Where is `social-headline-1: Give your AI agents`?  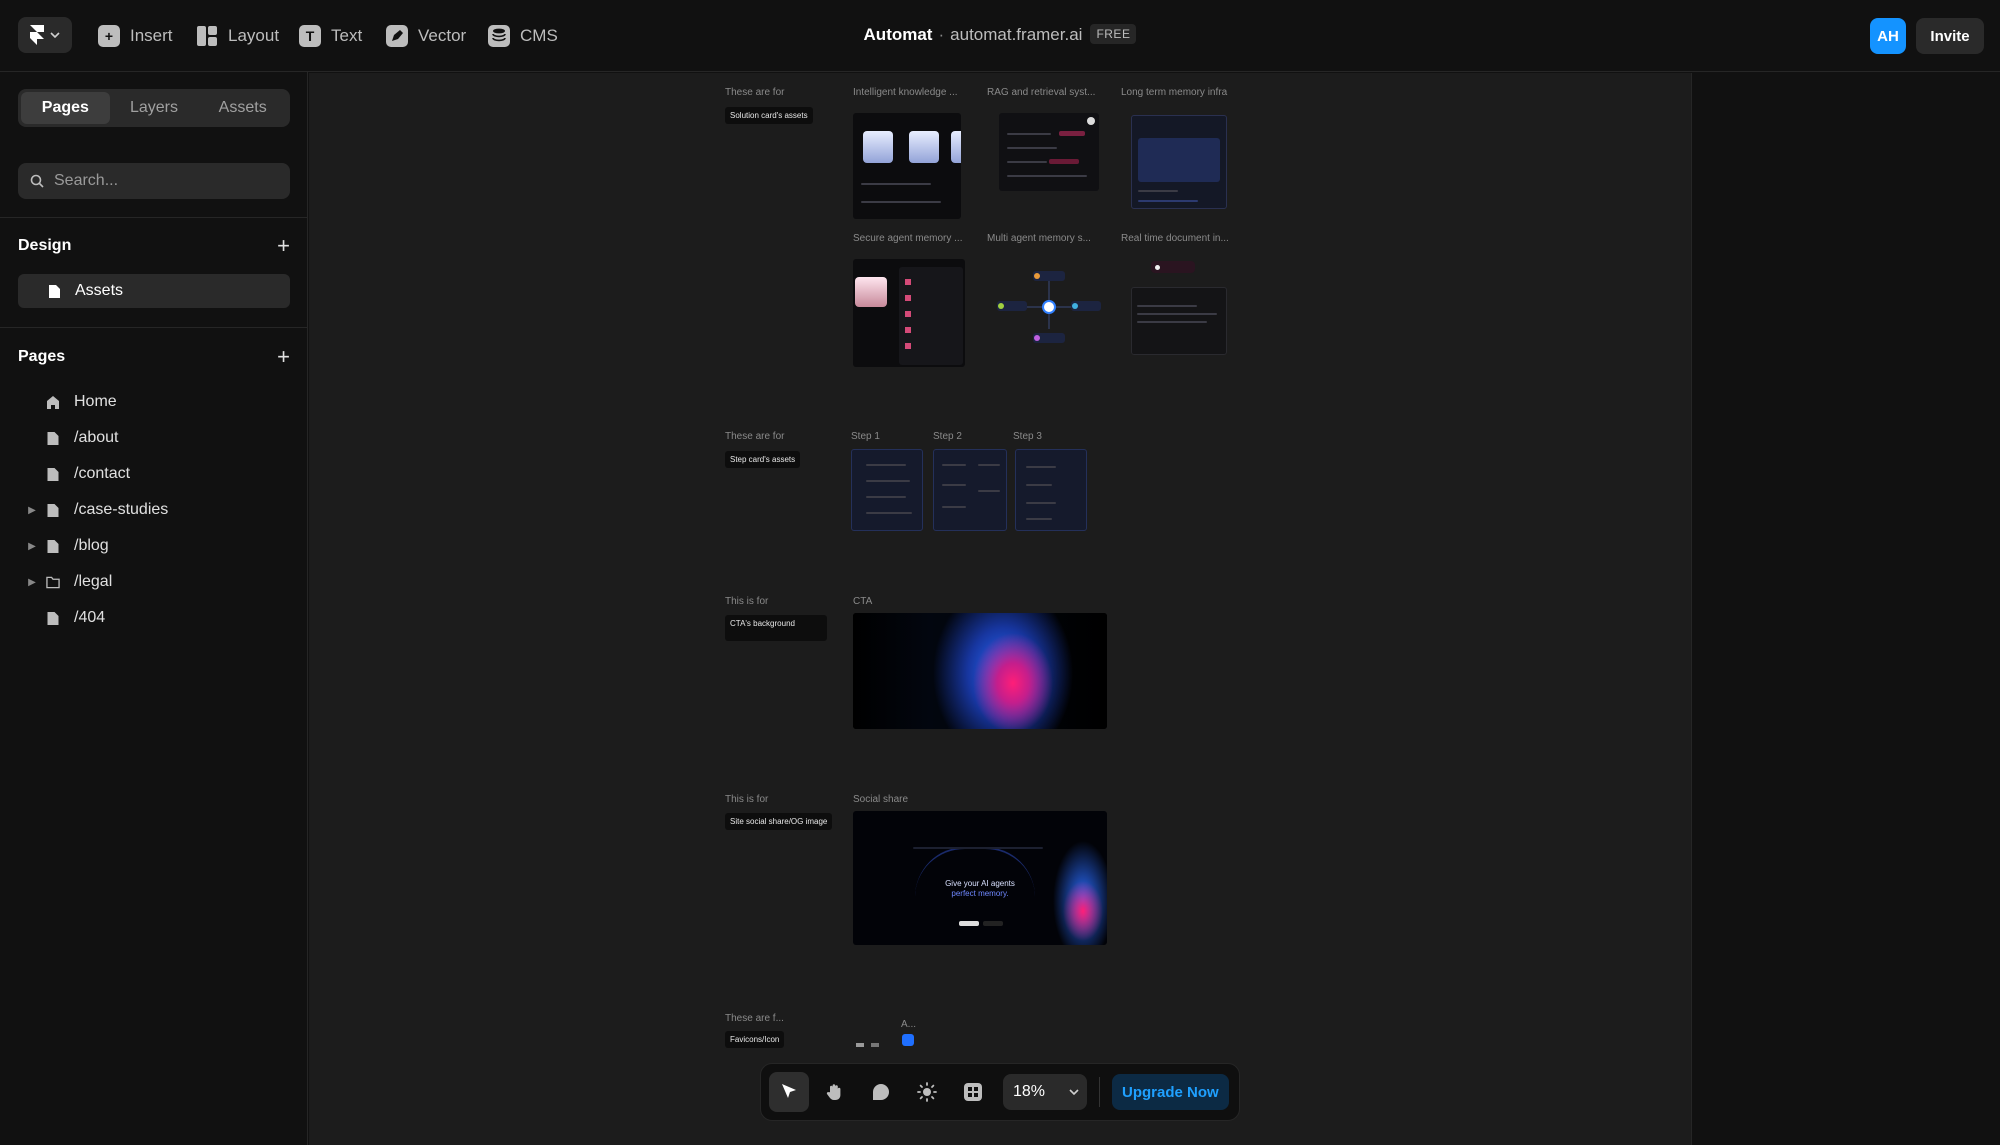 social-headline-1: Give your AI agents is located at coordinates (980, 883).